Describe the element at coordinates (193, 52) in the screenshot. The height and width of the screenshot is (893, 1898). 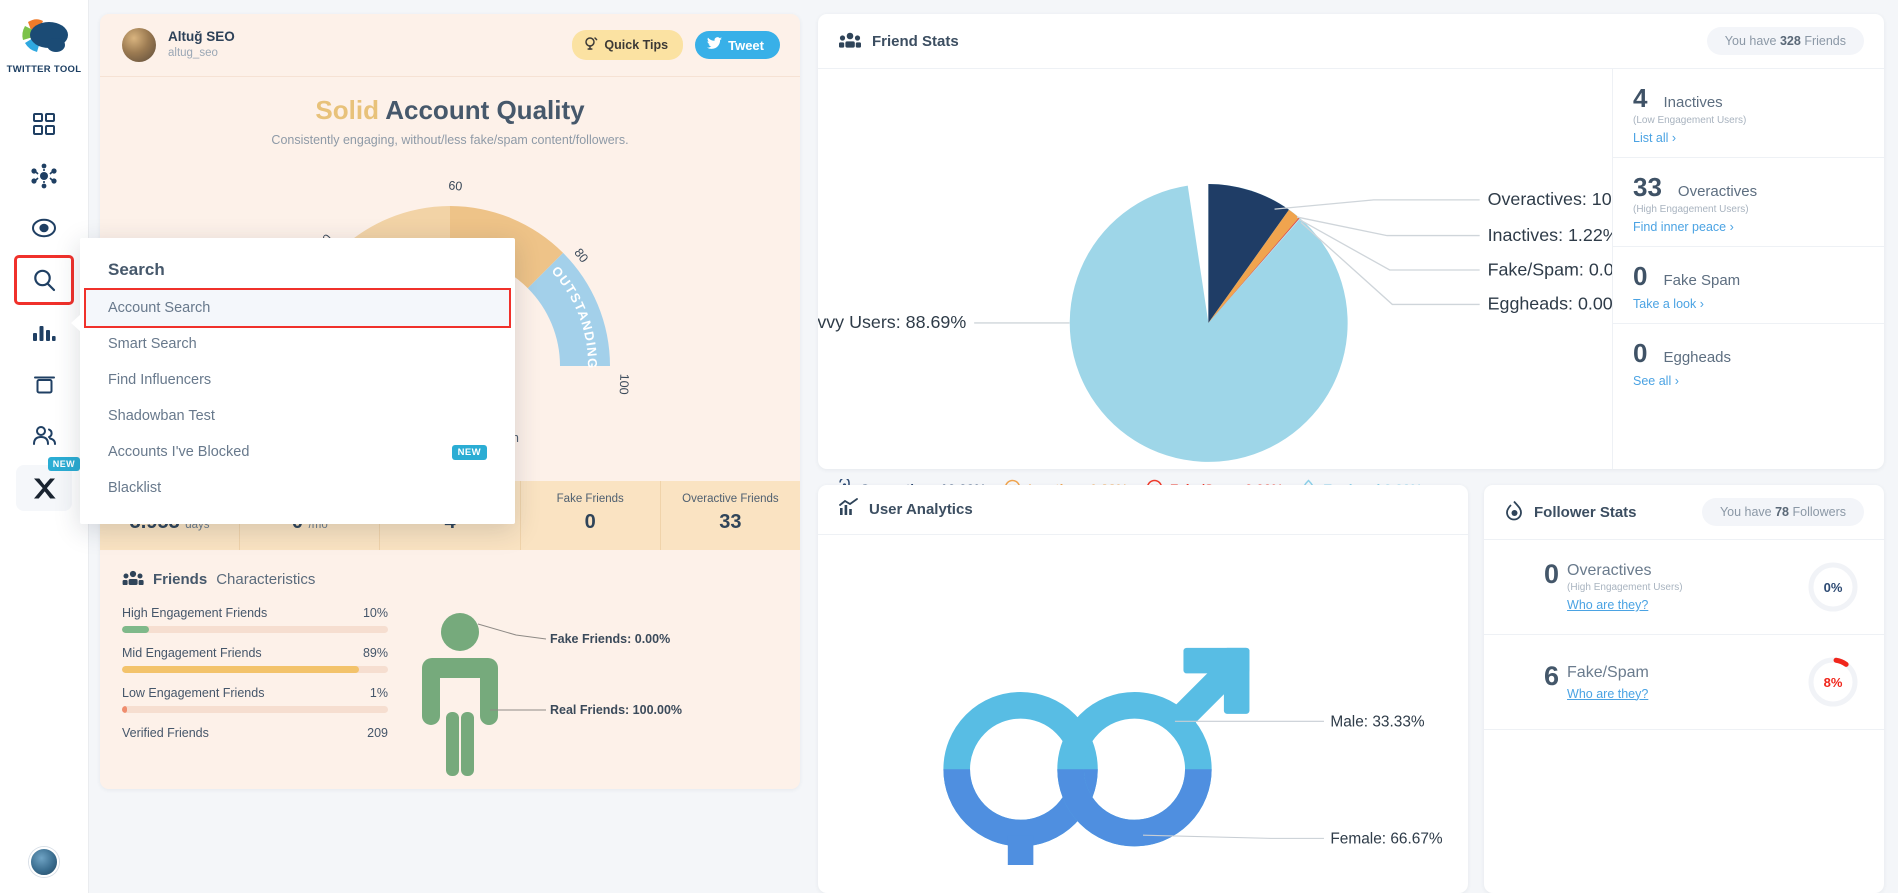
I see `profile-handle: altug_seo` at that location.